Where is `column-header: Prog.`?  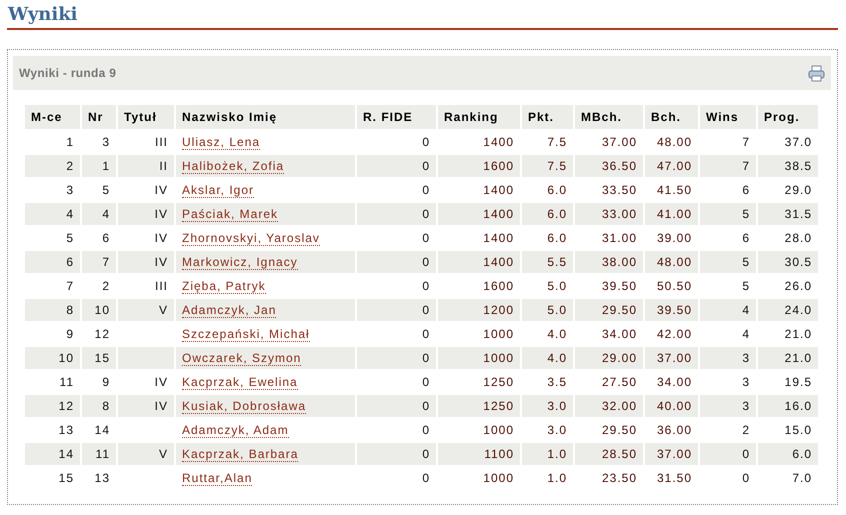 column-header: Prog. is located at coordinates (788, 117).